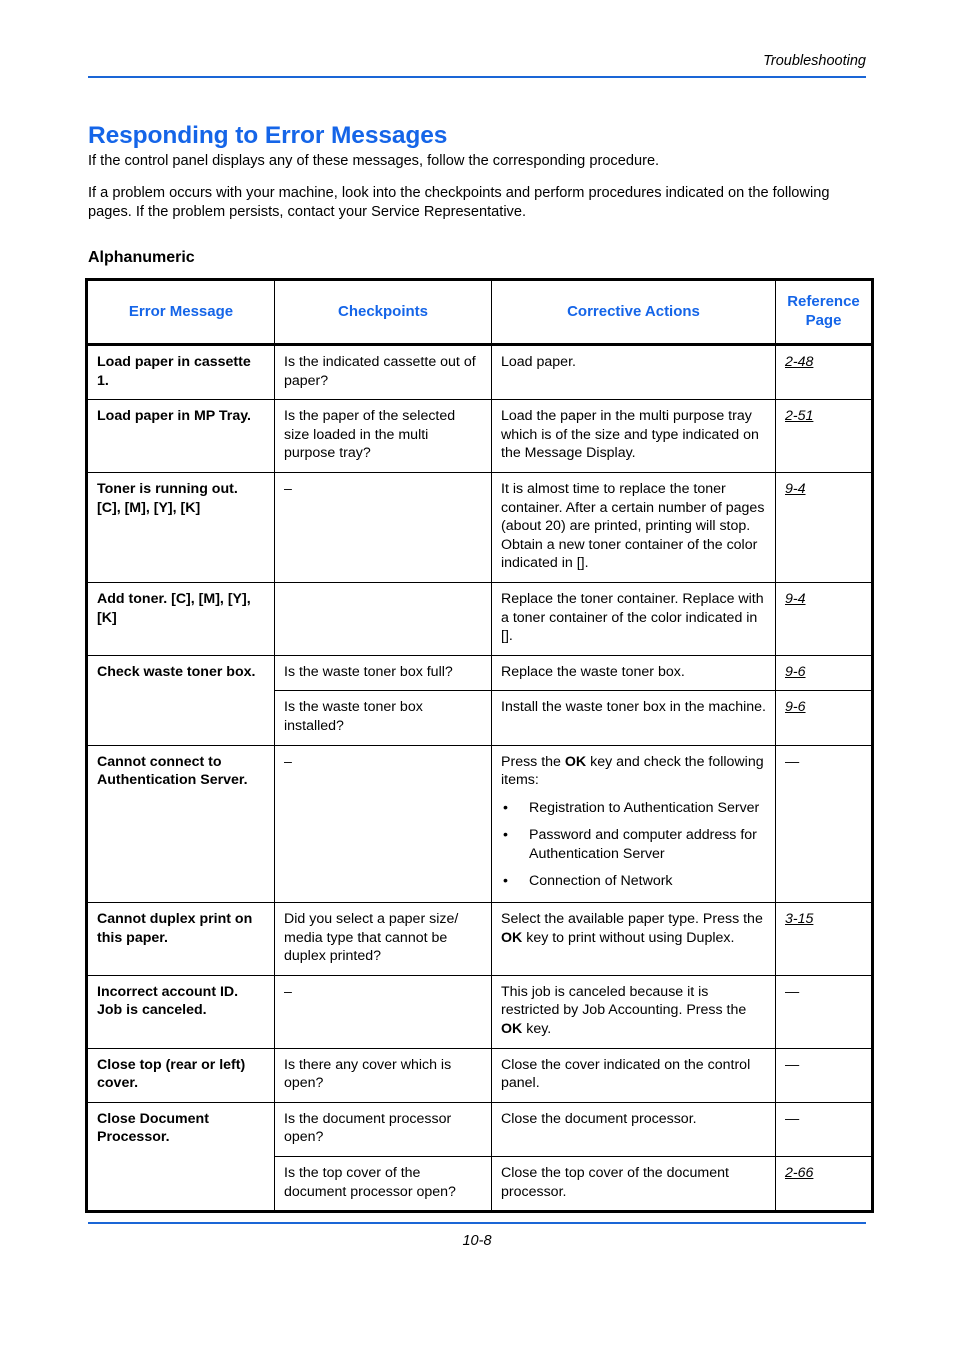  What do you see at coordinates (799, 362) in the screenshot?
I see `reference-page-link: 2-48` at bounding box center [799, 362].